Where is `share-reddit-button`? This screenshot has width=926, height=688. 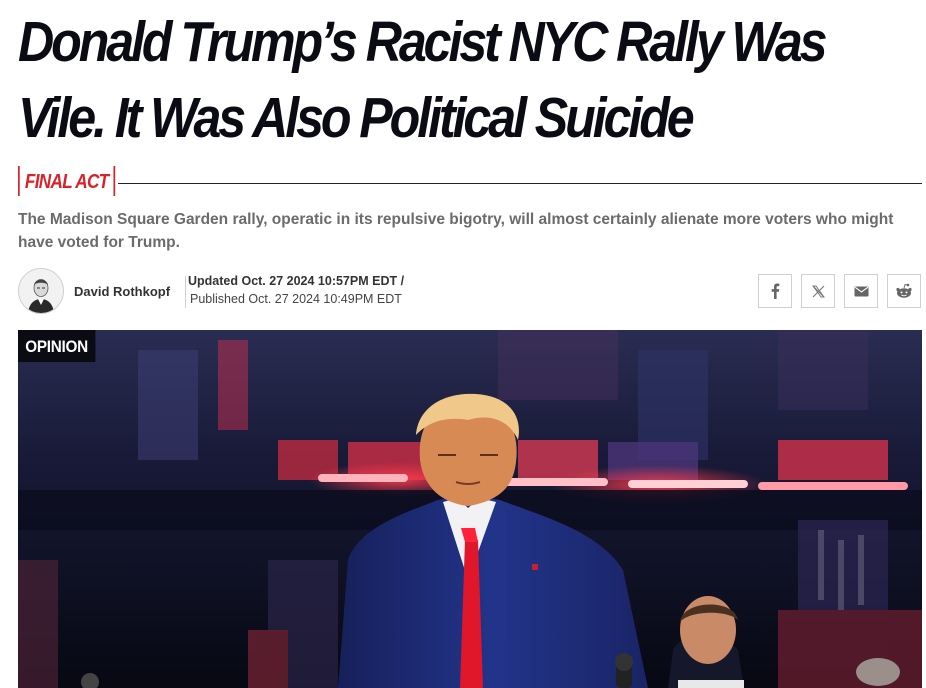 share-reddit-button is located at coordinates (904, 291).